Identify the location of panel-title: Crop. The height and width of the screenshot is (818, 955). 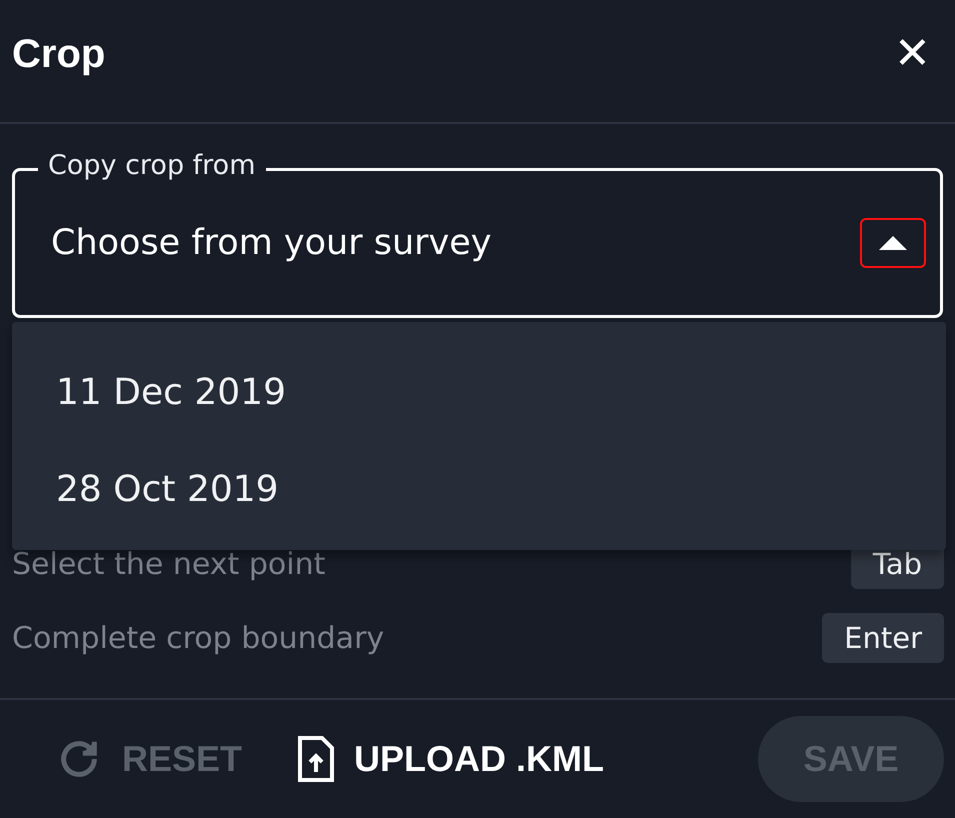
(59, 54).